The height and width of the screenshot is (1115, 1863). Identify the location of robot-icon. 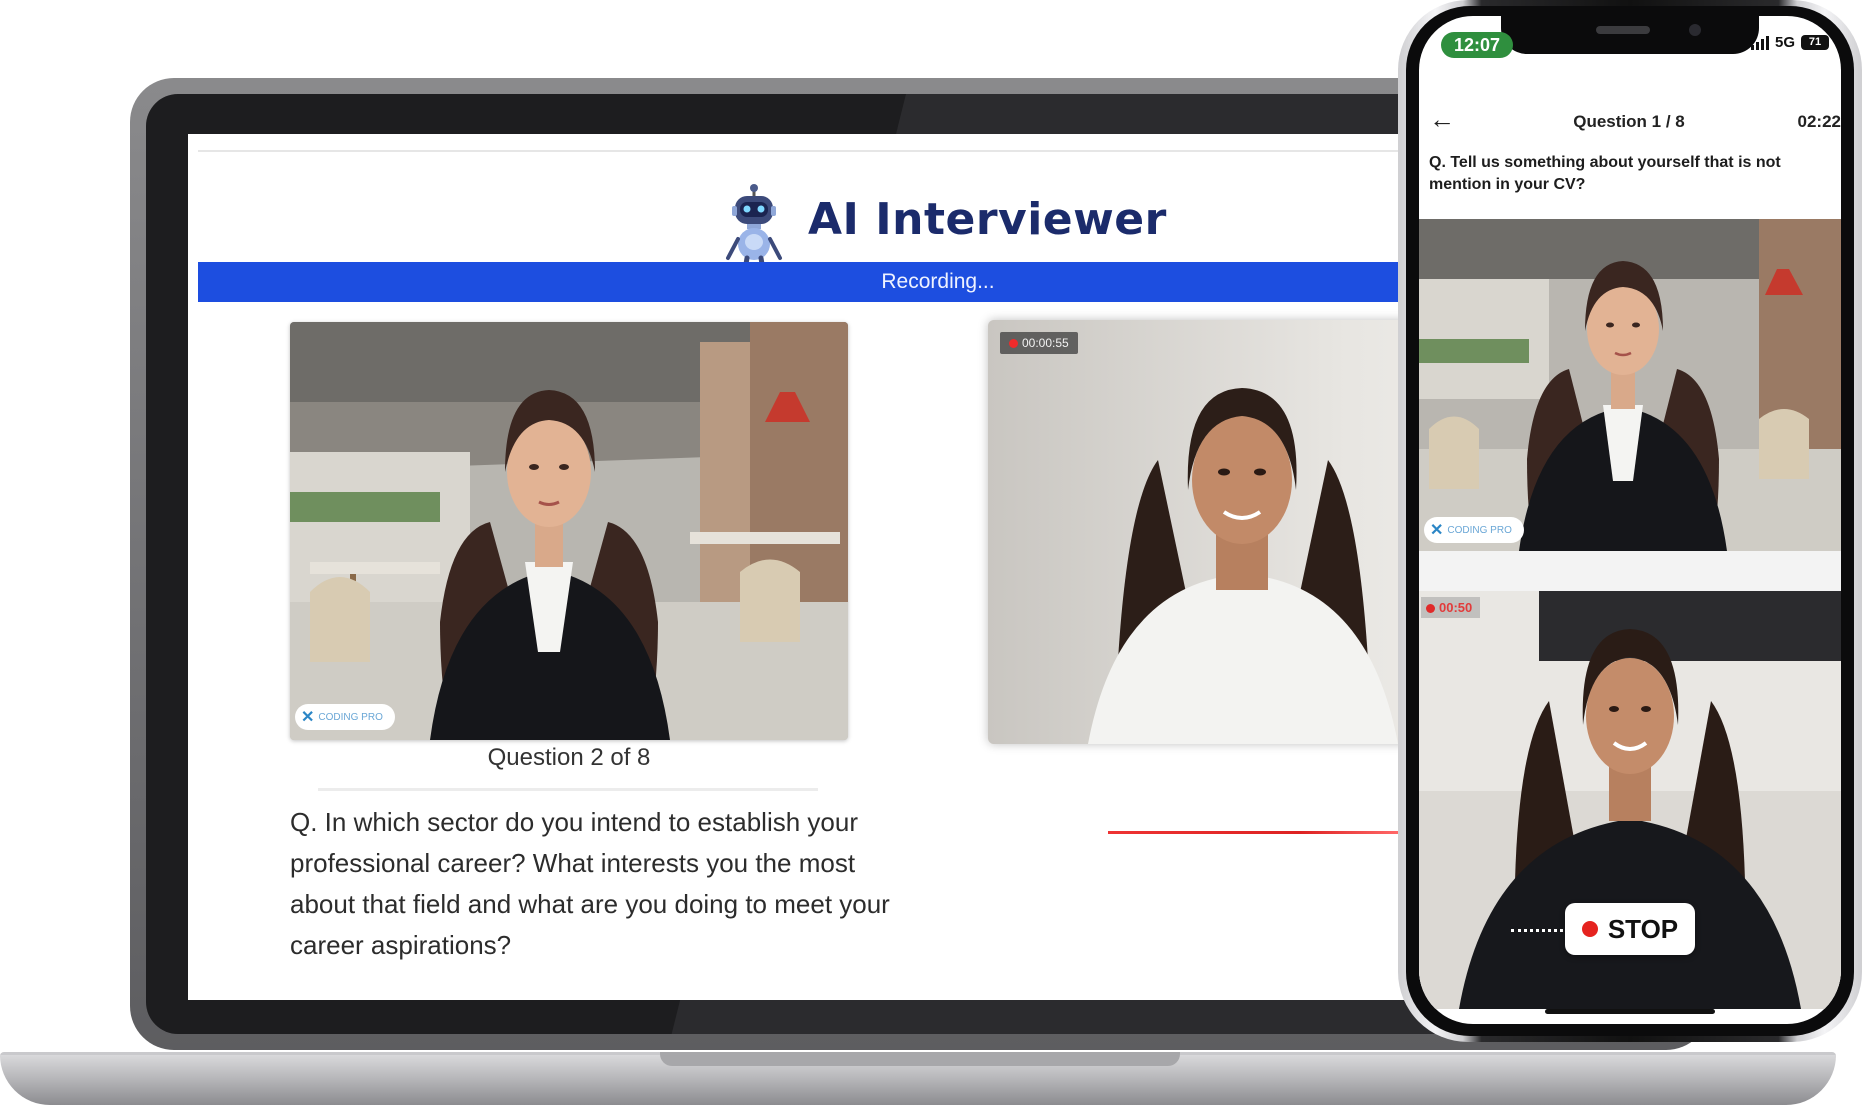
(754, 228).